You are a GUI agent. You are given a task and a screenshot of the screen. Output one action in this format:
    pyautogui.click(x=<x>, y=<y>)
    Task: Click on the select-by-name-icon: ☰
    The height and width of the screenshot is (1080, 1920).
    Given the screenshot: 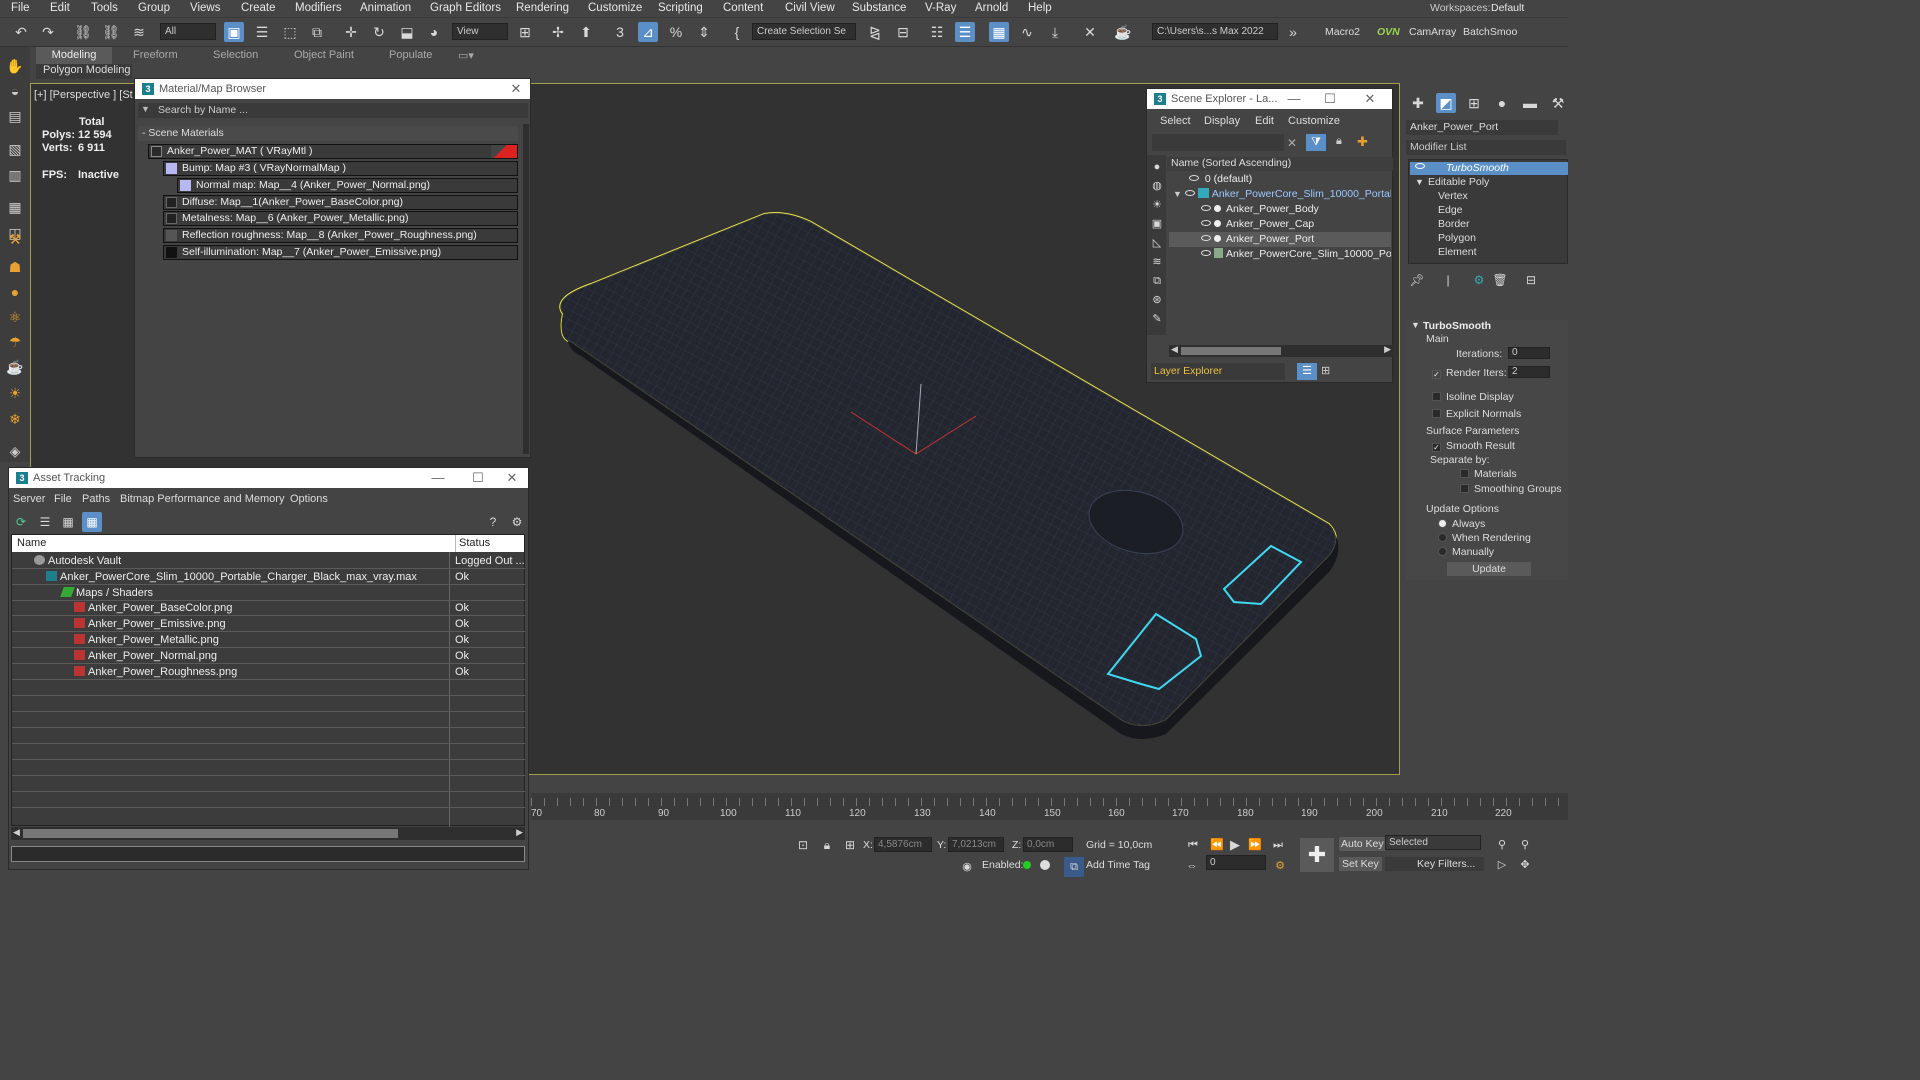 What is the action you would take?
    pyautogui.click(x=262, y=32)
    